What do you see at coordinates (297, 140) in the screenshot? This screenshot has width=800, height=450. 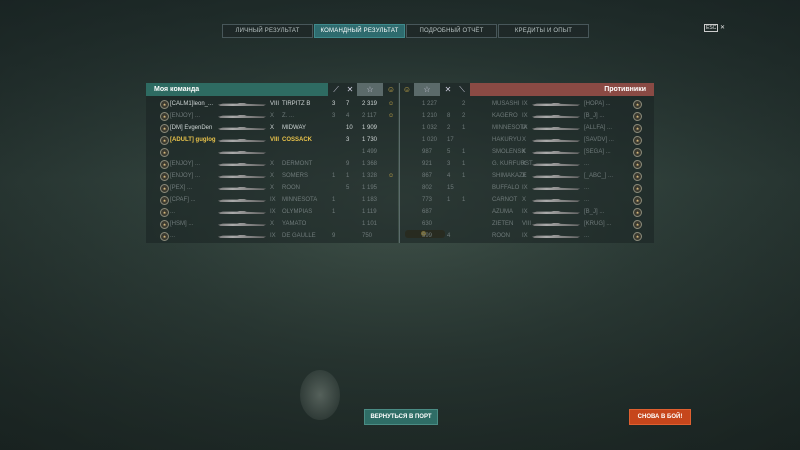 I see `ship-name: COSSACK` at bounding box center [297, 140].